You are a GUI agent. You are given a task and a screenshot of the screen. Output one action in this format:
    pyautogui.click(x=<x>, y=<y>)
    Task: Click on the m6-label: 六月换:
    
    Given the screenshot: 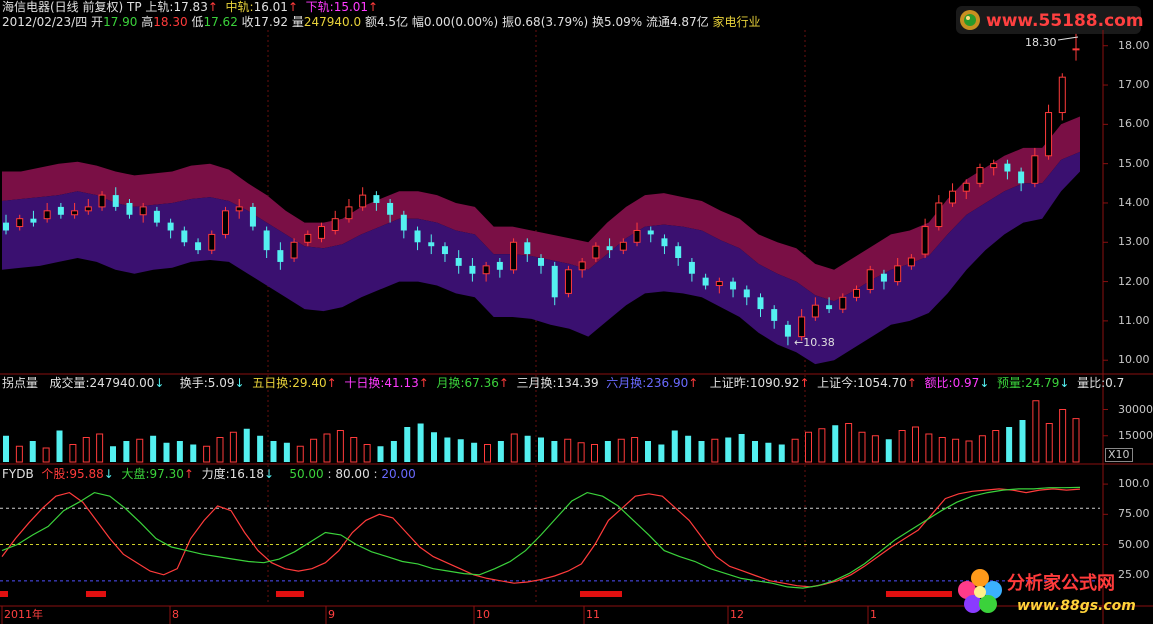 What is the action you would take?
    pyautogui.click(x=626, y=383)
    